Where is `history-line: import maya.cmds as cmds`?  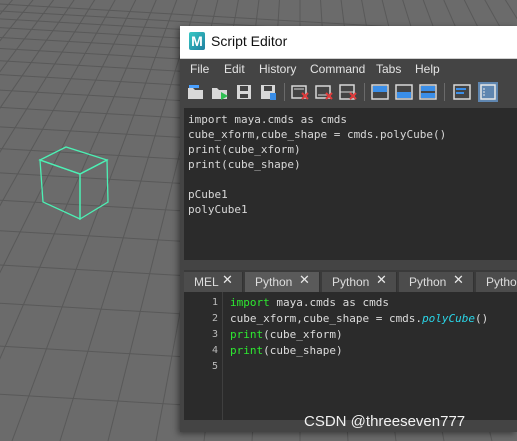 history-line: import maya.cmds as cmds is located at coordinates (267, 119).